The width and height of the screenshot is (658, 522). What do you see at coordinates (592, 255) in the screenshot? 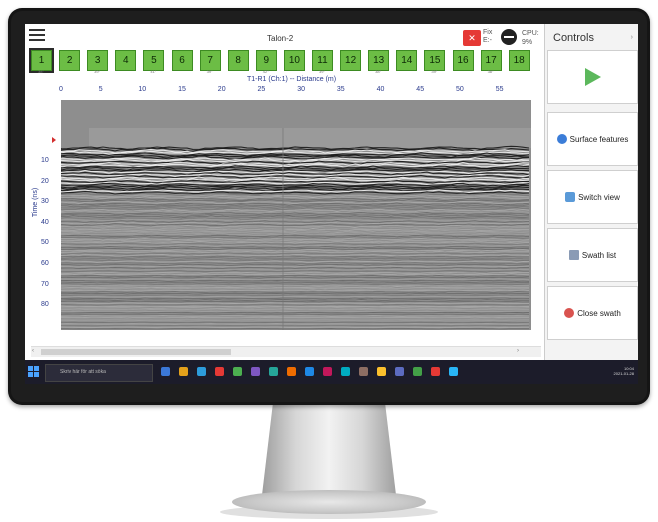
I see `swath-list-button: Swath list` at bounding box center [592, 255].